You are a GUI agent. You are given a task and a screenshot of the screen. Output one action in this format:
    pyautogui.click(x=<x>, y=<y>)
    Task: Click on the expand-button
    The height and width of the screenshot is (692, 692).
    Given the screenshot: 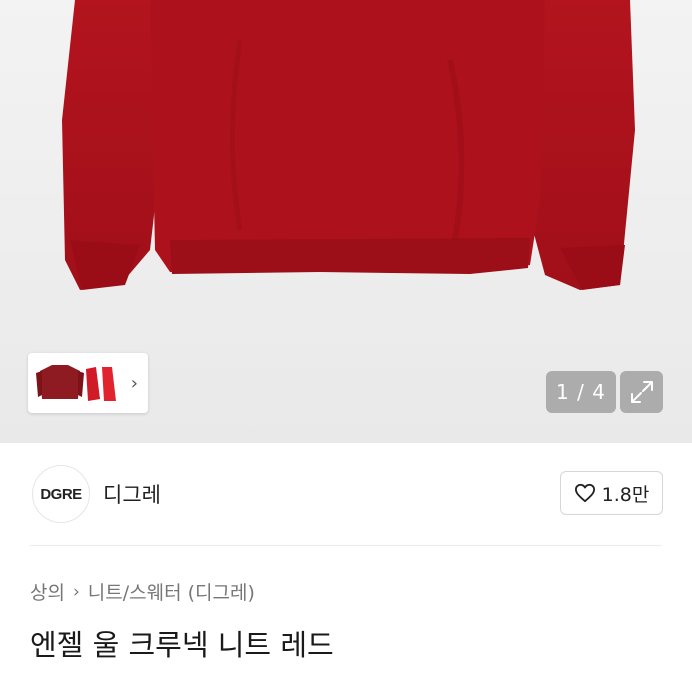 What is the action you would take?
    pyautogui.click(x=641, y=392)
    